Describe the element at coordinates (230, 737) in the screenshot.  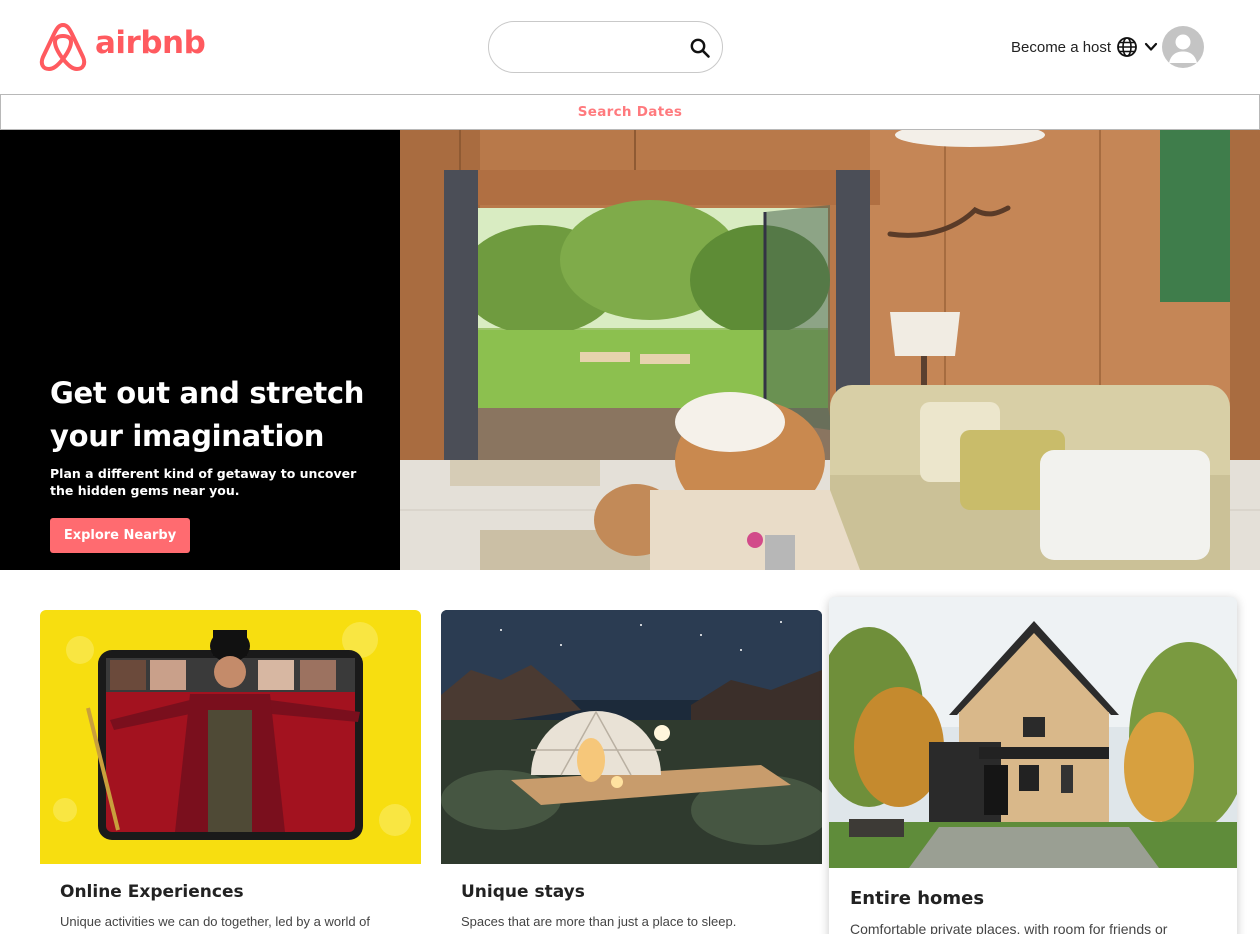
I see `online-experiences-image` at that location.